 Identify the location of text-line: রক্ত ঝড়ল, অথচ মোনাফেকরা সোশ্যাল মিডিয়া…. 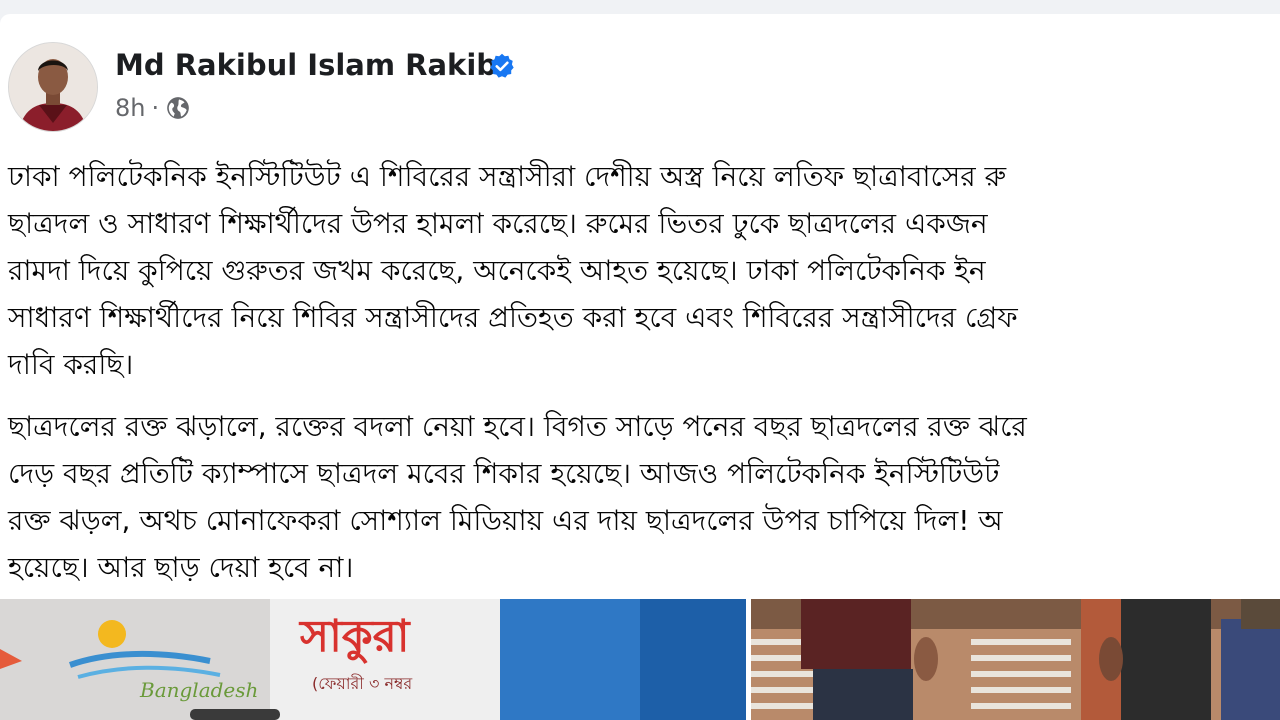
(505, 520).